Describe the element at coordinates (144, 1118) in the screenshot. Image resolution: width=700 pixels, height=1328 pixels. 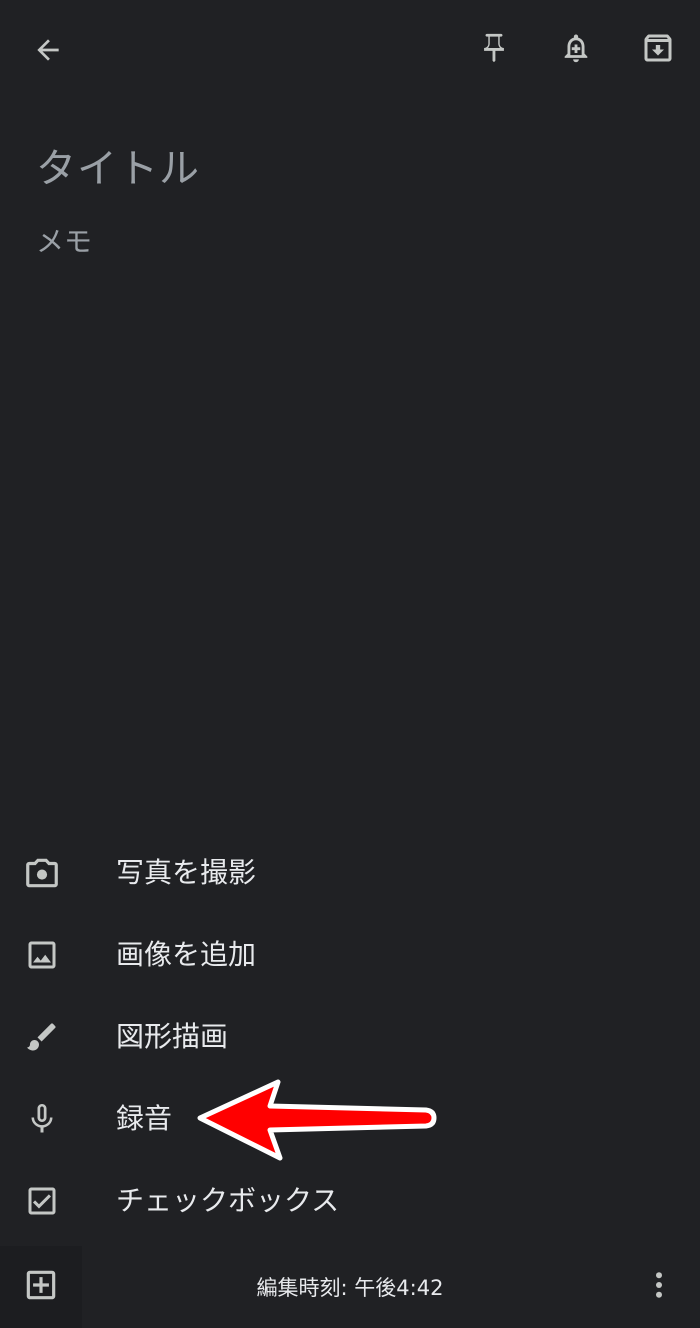
I see `menu-item-label: 録音` at that location.